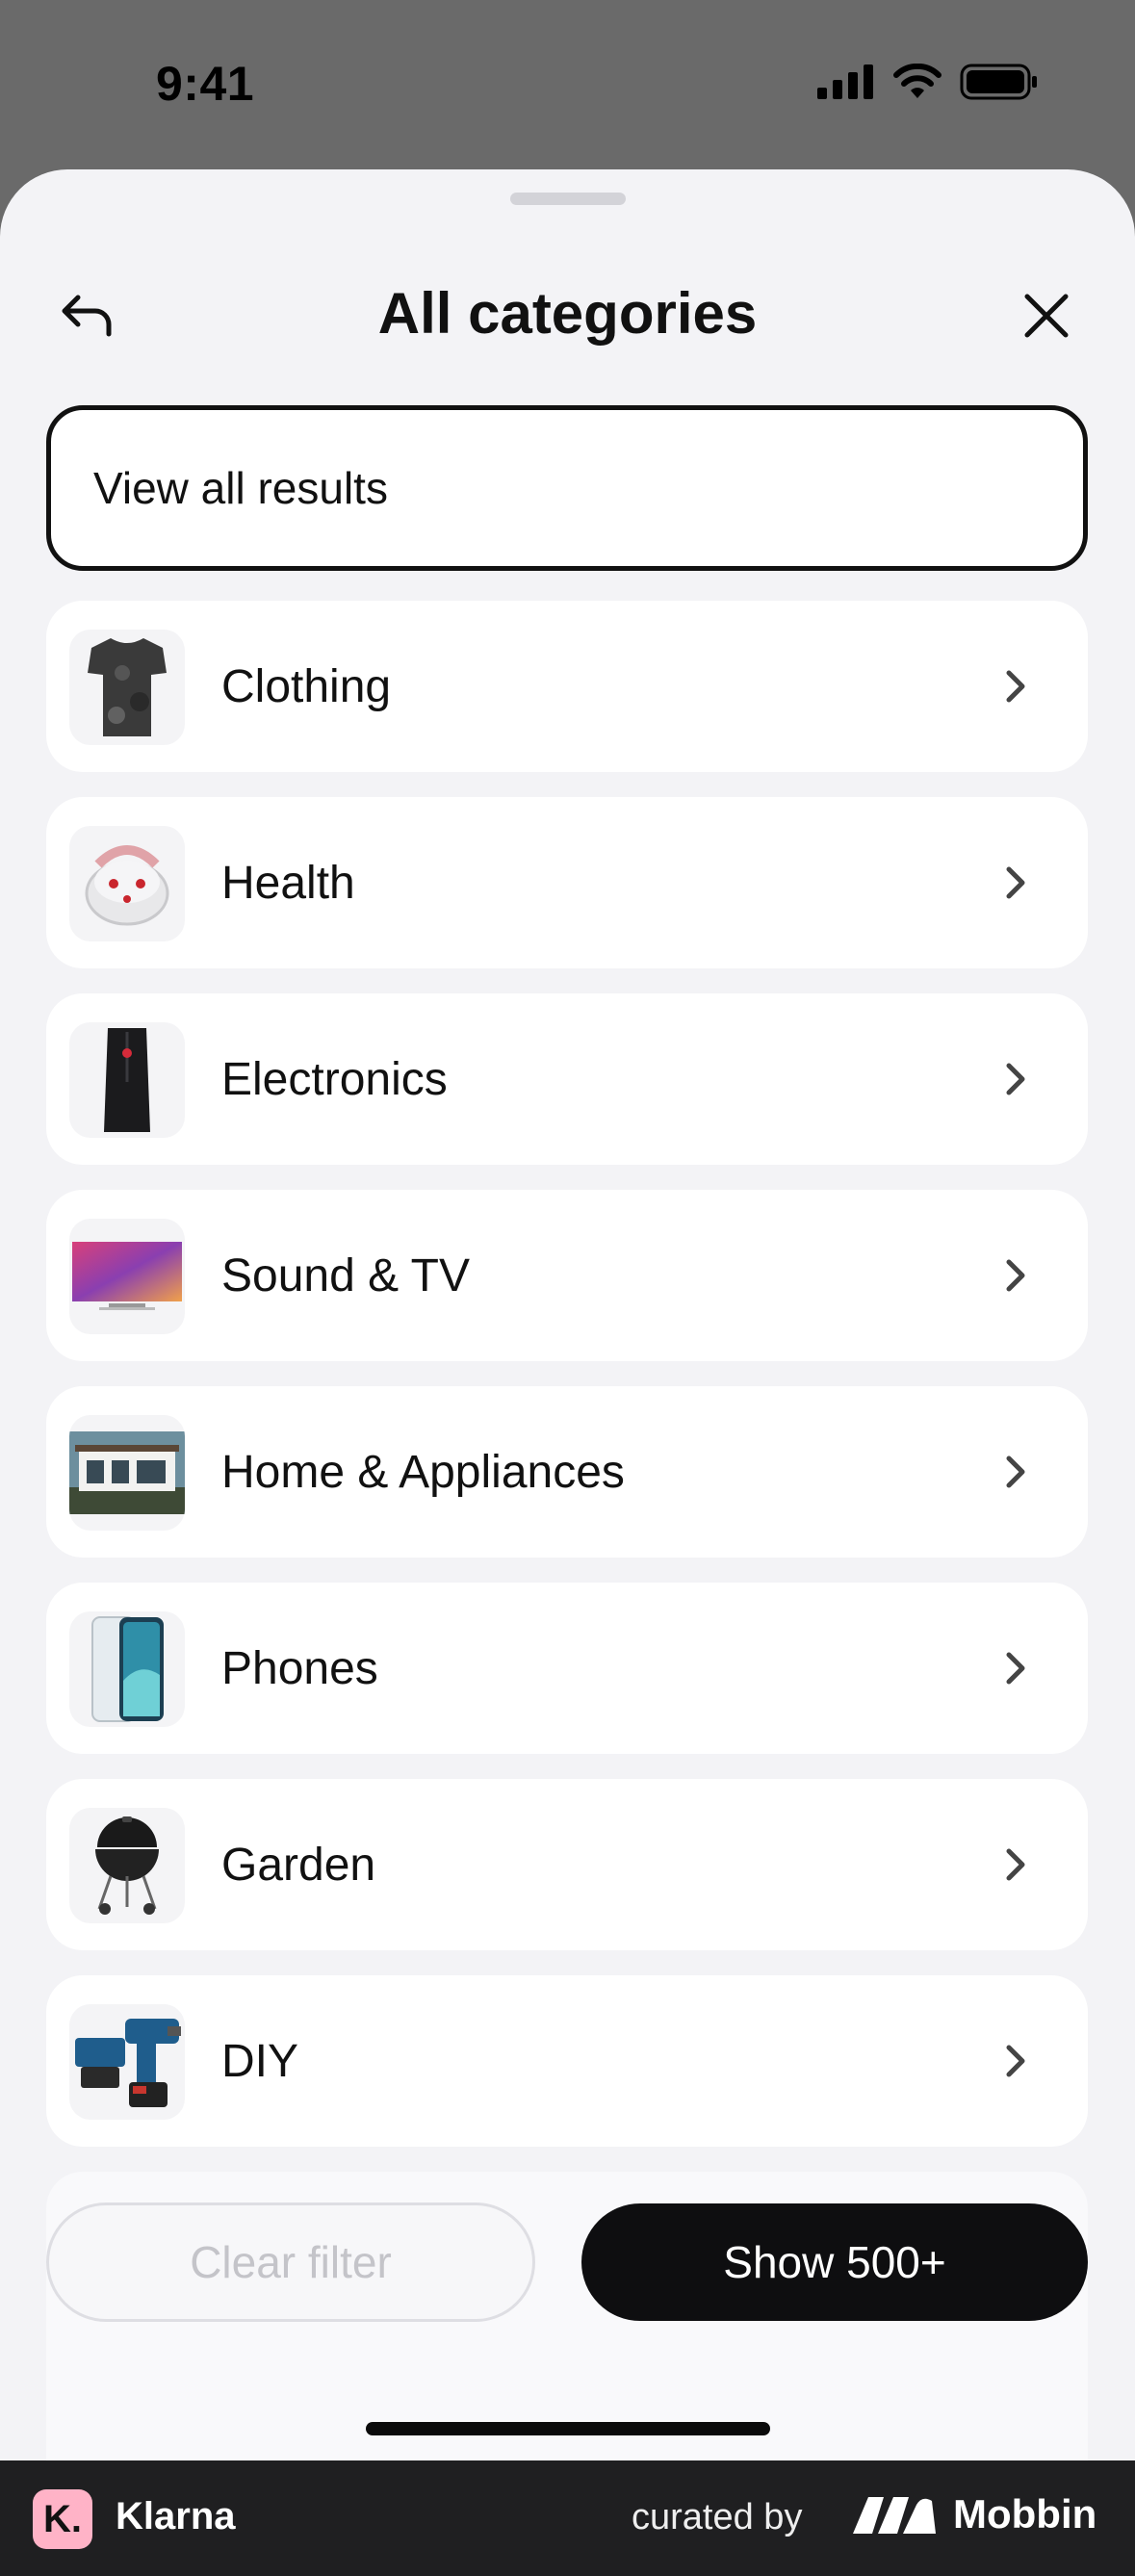 This screenshot has width=1135, height=2576. Describe the element at coordinates (568, 199) in the screenshot. I see `sheet-grabber` at that location.